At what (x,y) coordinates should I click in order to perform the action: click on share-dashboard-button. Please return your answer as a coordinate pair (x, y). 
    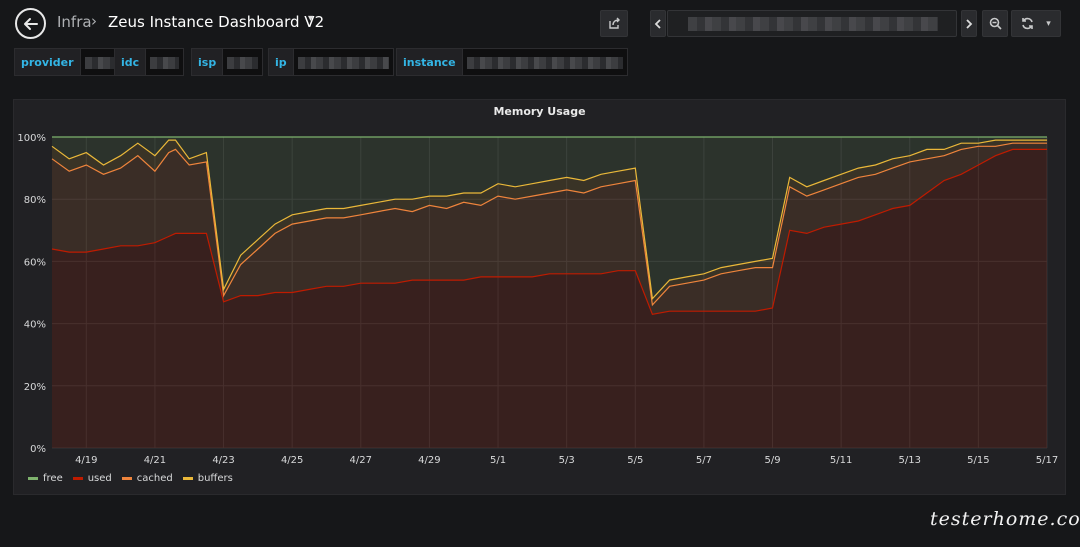
    Looking at the image, I should click on (614, 23).